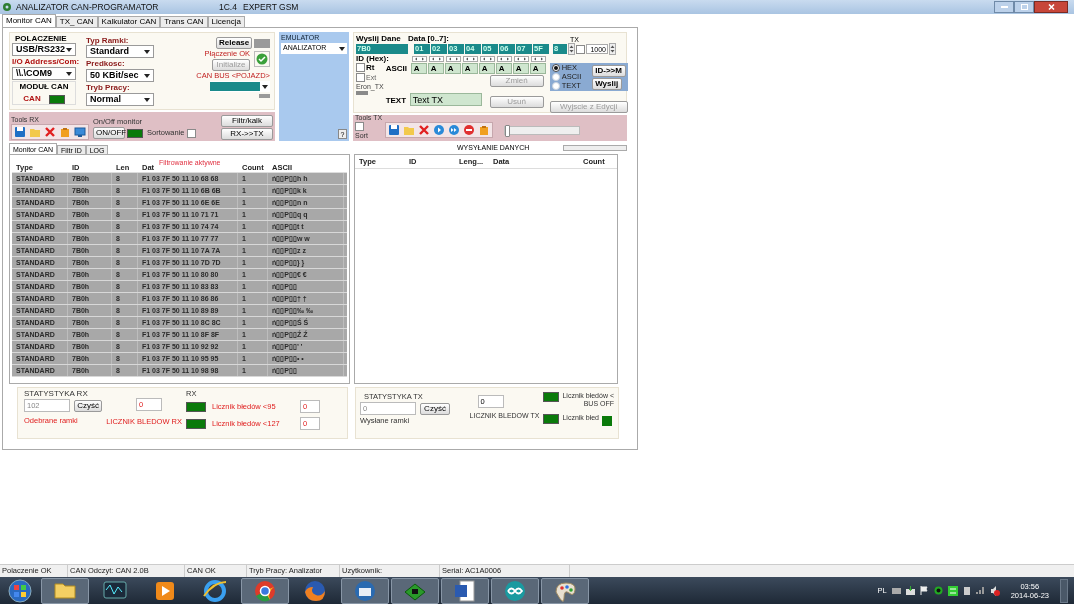  I want to click on field-label: Typ Ramki:, so click(108, 40).